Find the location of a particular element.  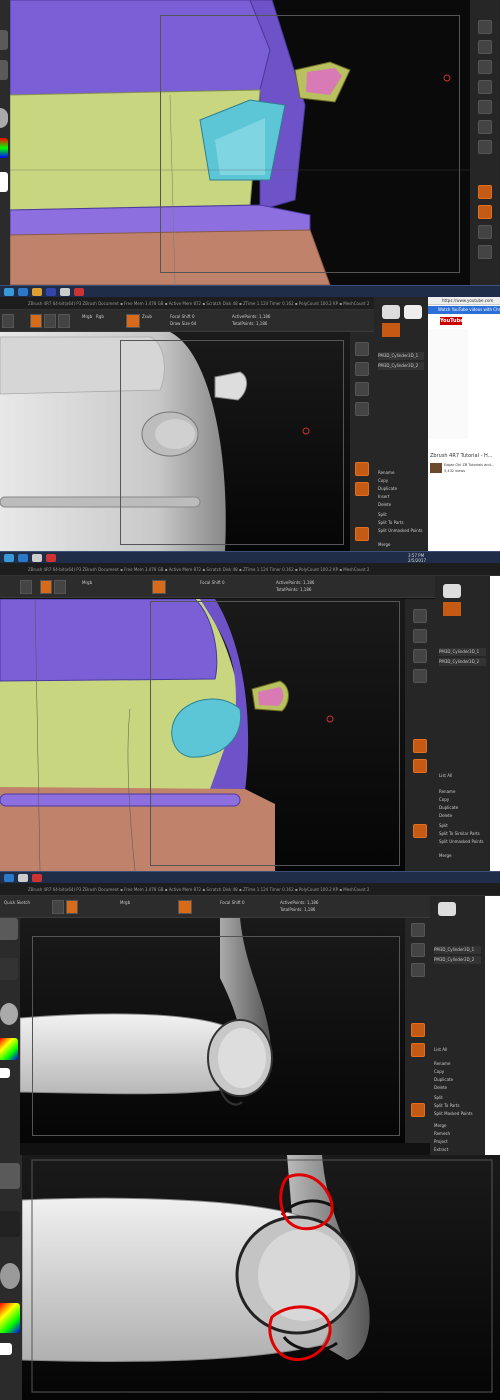

extract-button: Extract is located at coordinates (457, 1150).